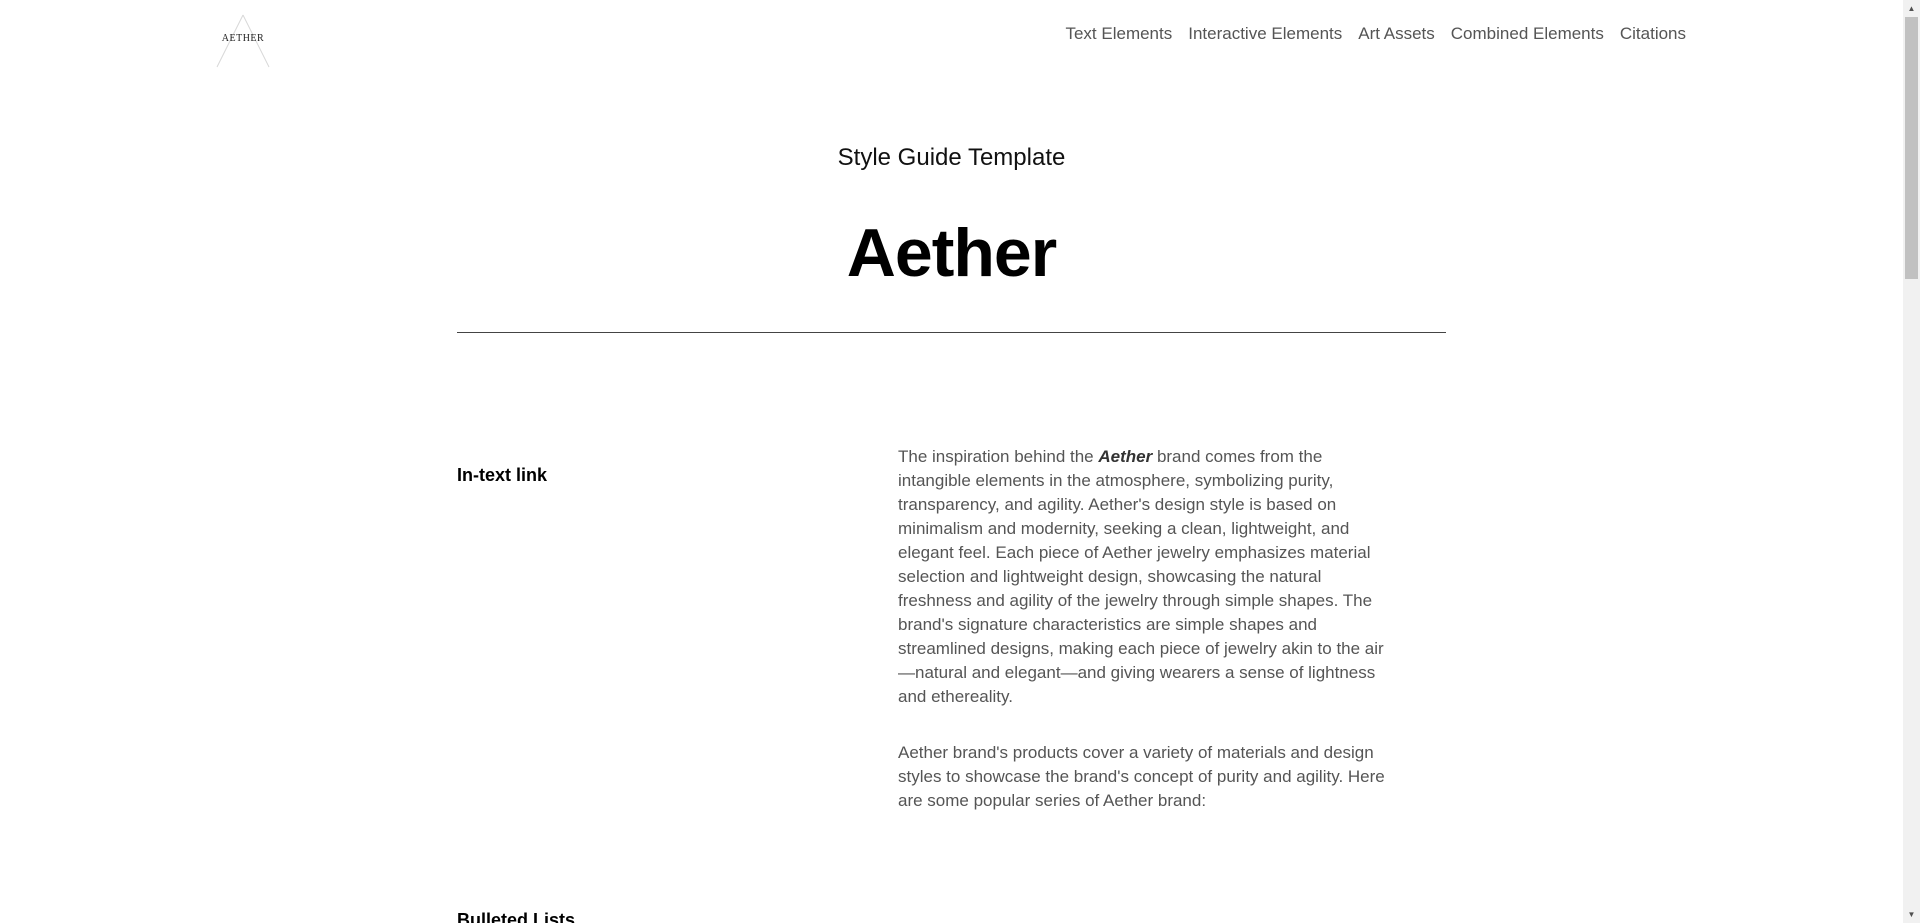 The width and height of the screenshot is (1920, 923). I want to click on section-label-bulleted-lists: Bulleted Lists, so click(516, 916).